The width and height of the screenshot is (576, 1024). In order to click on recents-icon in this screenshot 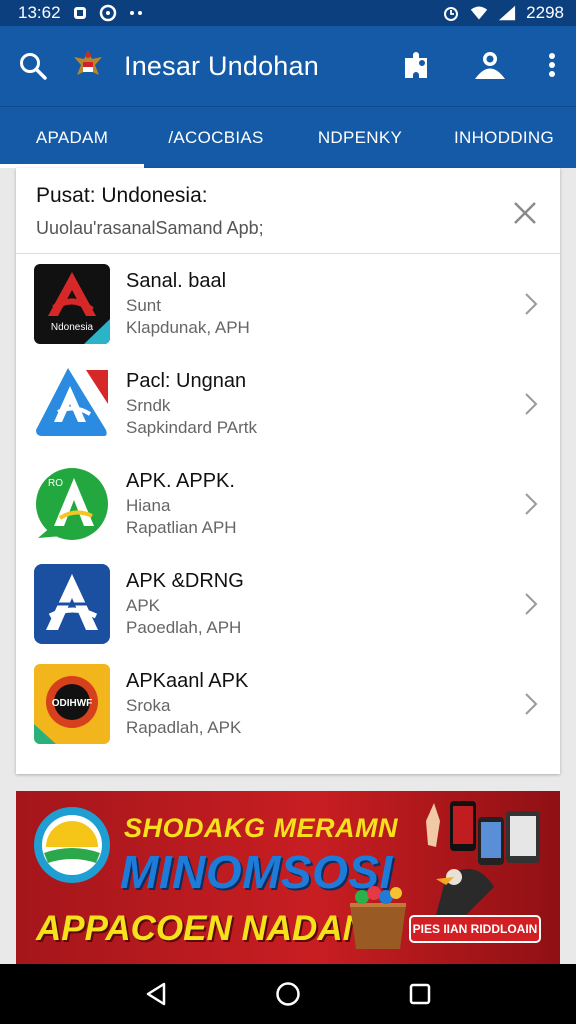, I will do `click(420, 994)`.